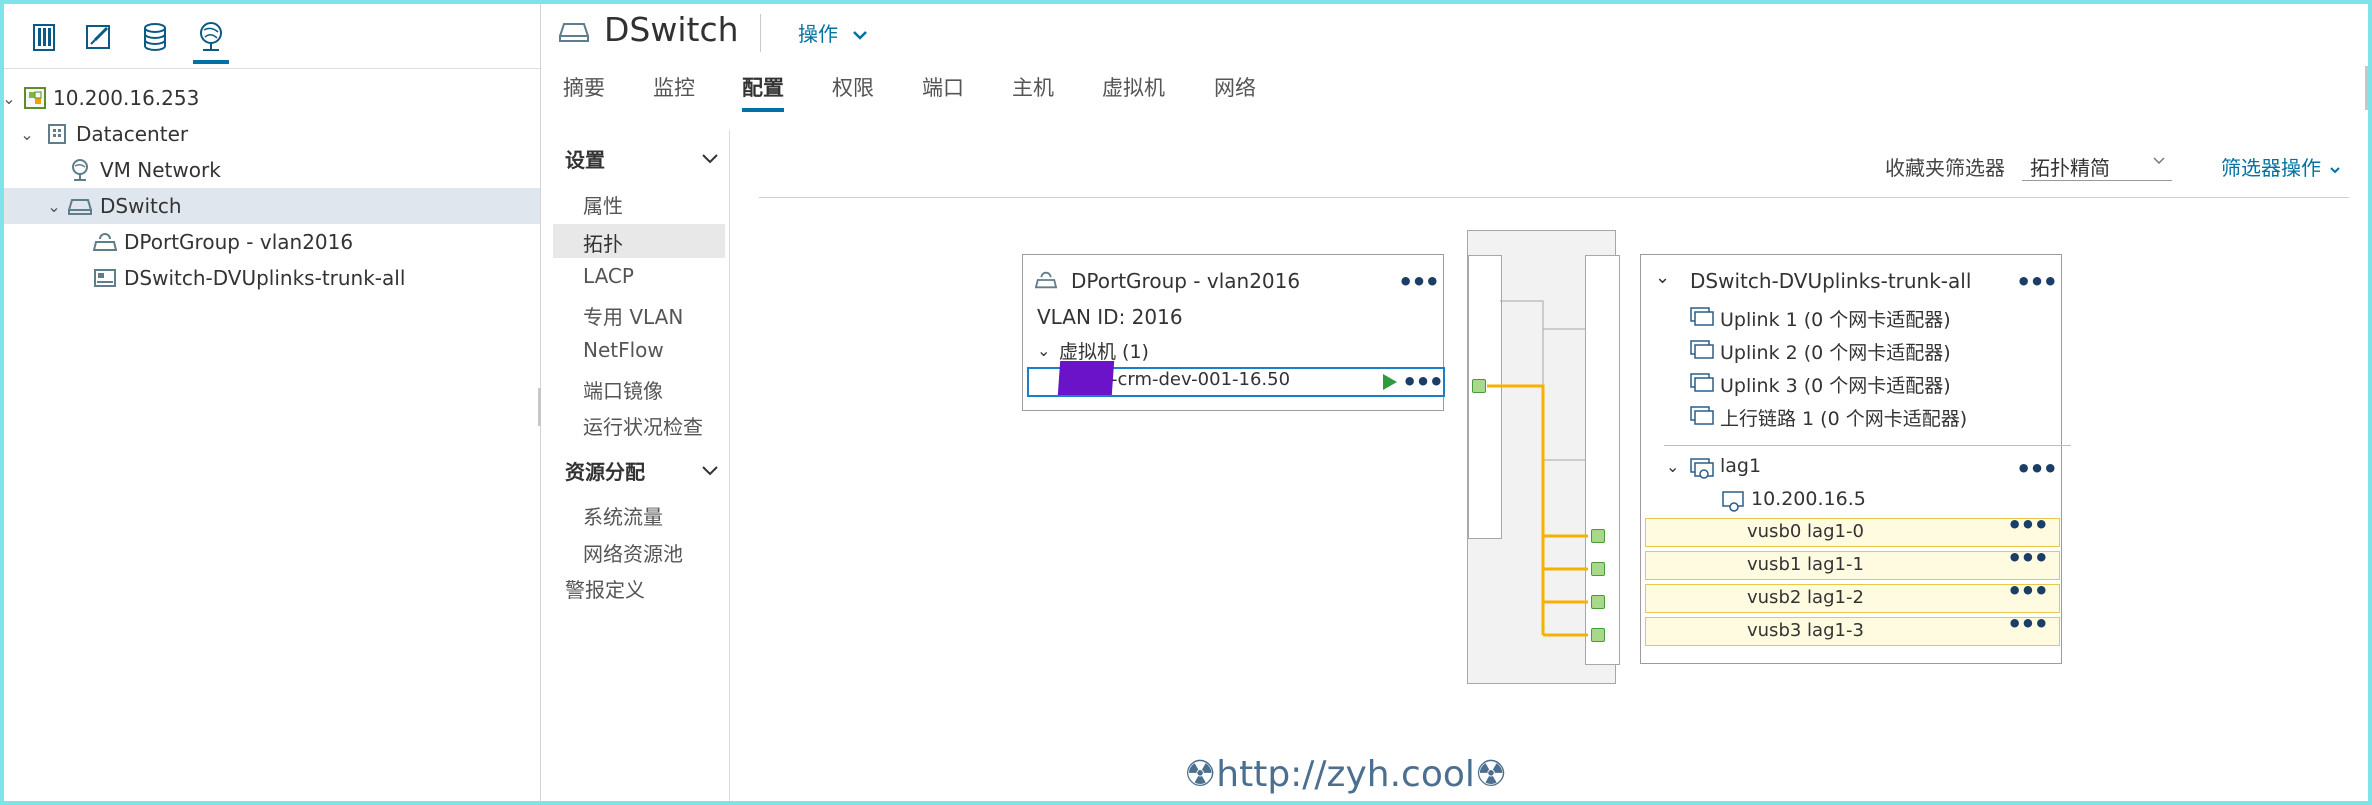 This screenshot has height=805, width=2372. I want to click on lag-port-row: vusb3 lag1-3 •••, so click(1852, 629).